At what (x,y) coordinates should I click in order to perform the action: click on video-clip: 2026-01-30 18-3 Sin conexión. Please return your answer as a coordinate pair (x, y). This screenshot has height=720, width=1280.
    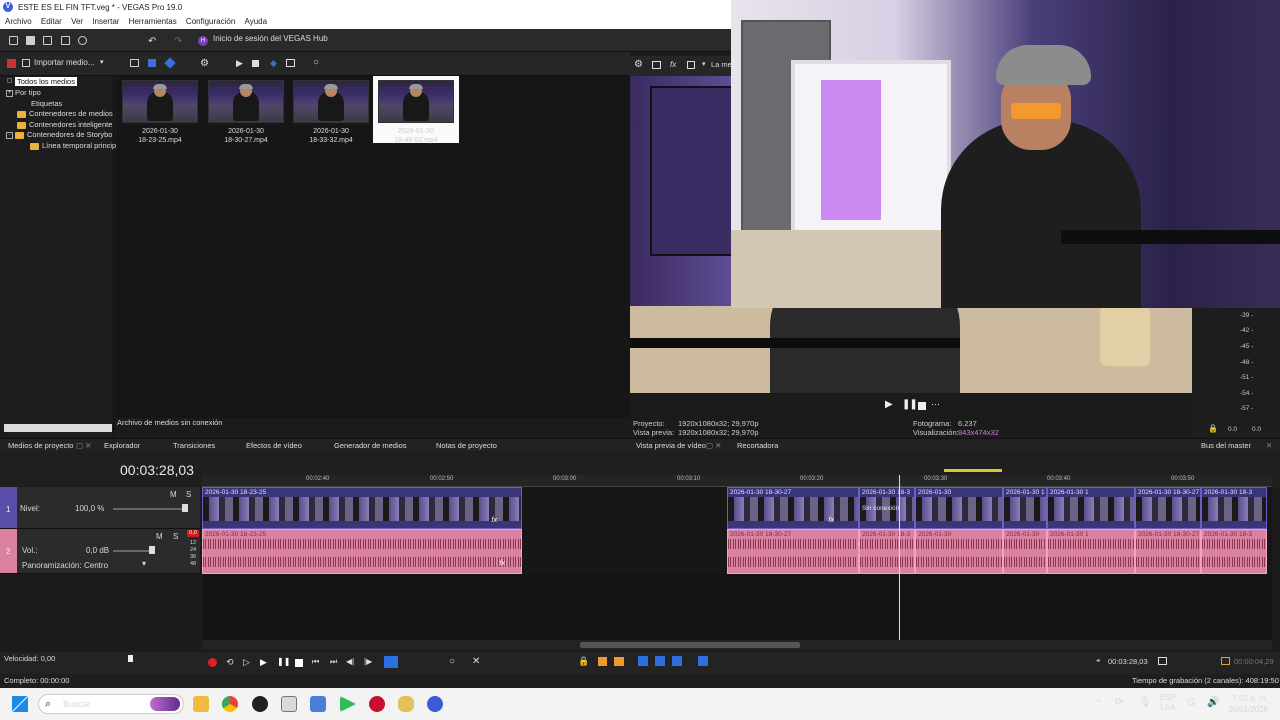
    Looking at the image, I should click on (887, 508).